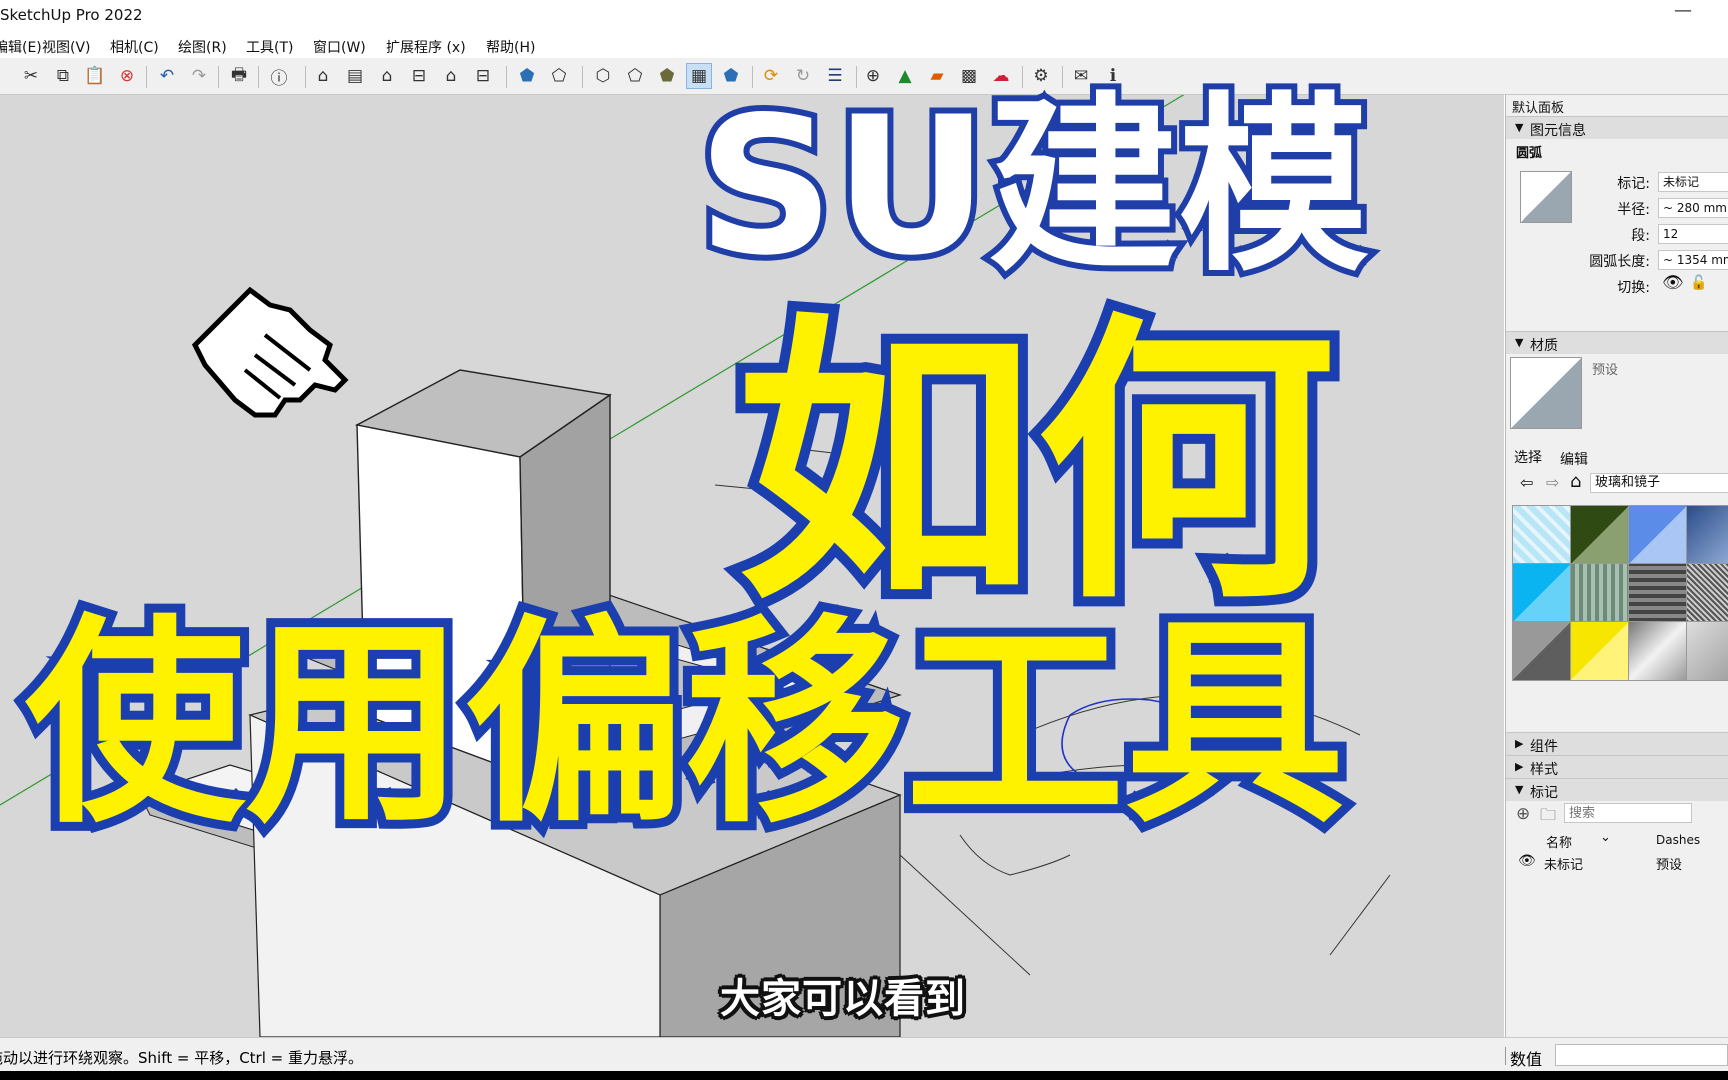 This screenshot has width=1728, height=1080. What do you see at coordinates (1693, 260) in the screenshot?
I see `arc-length-field: ~ 1354 mm` at bounding box center [1693, 260].